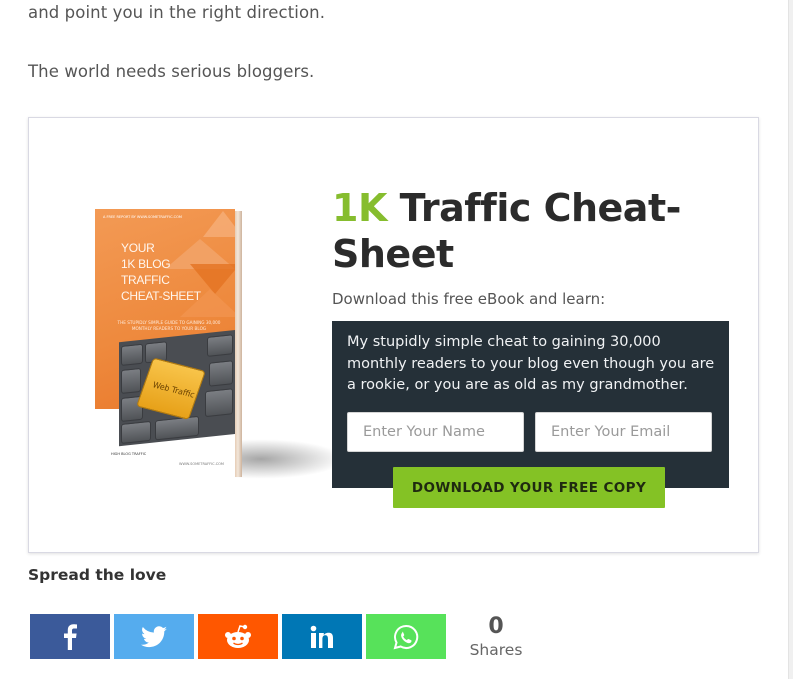  Describe the element at coordinates (532, 231) in the screenshot. I see `optin-headline: 1K Traffic Cheat-Sheet` at that location.